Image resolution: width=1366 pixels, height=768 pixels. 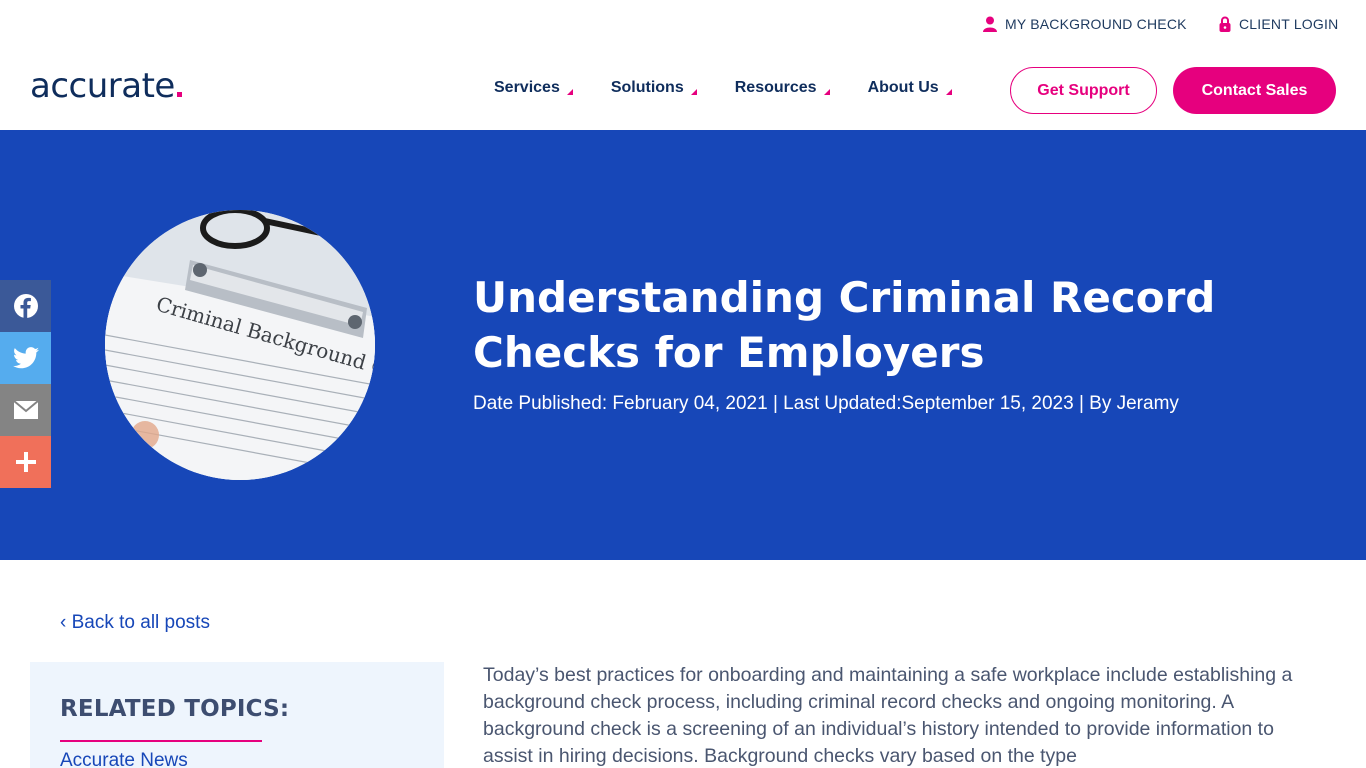 What do you see at coordinates (1254, 90) in the screenshot?
I see `contact-sales-button: Contact Sales` at bounding box center [1254, 90].